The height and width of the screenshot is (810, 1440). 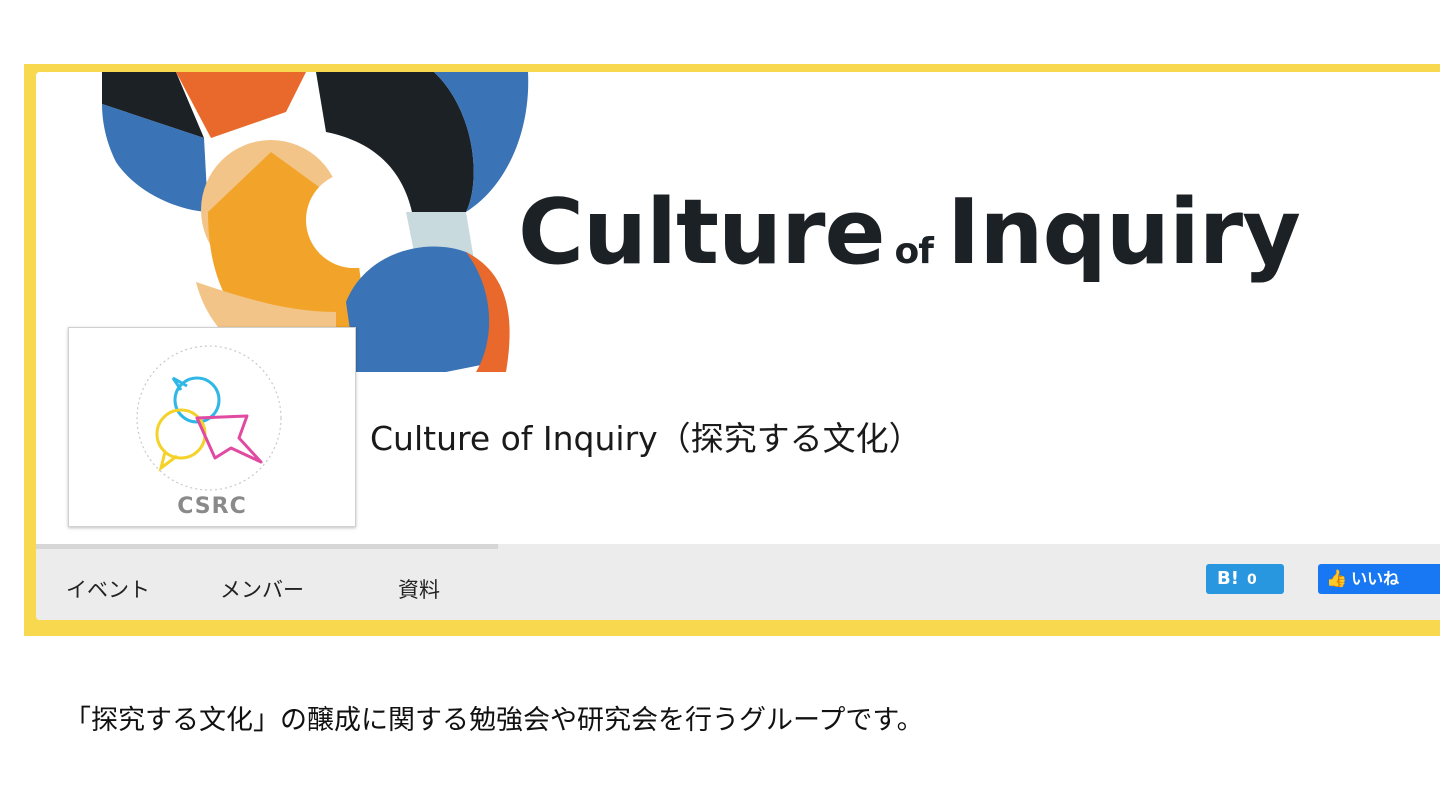 I want to click on cover-word-main: Culture, so click(x=701, y=232).